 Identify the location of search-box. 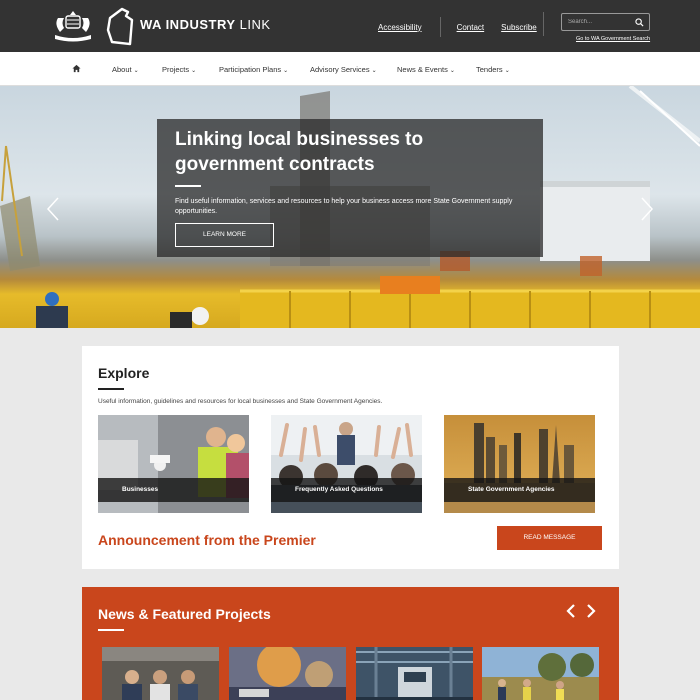
(605, 22).